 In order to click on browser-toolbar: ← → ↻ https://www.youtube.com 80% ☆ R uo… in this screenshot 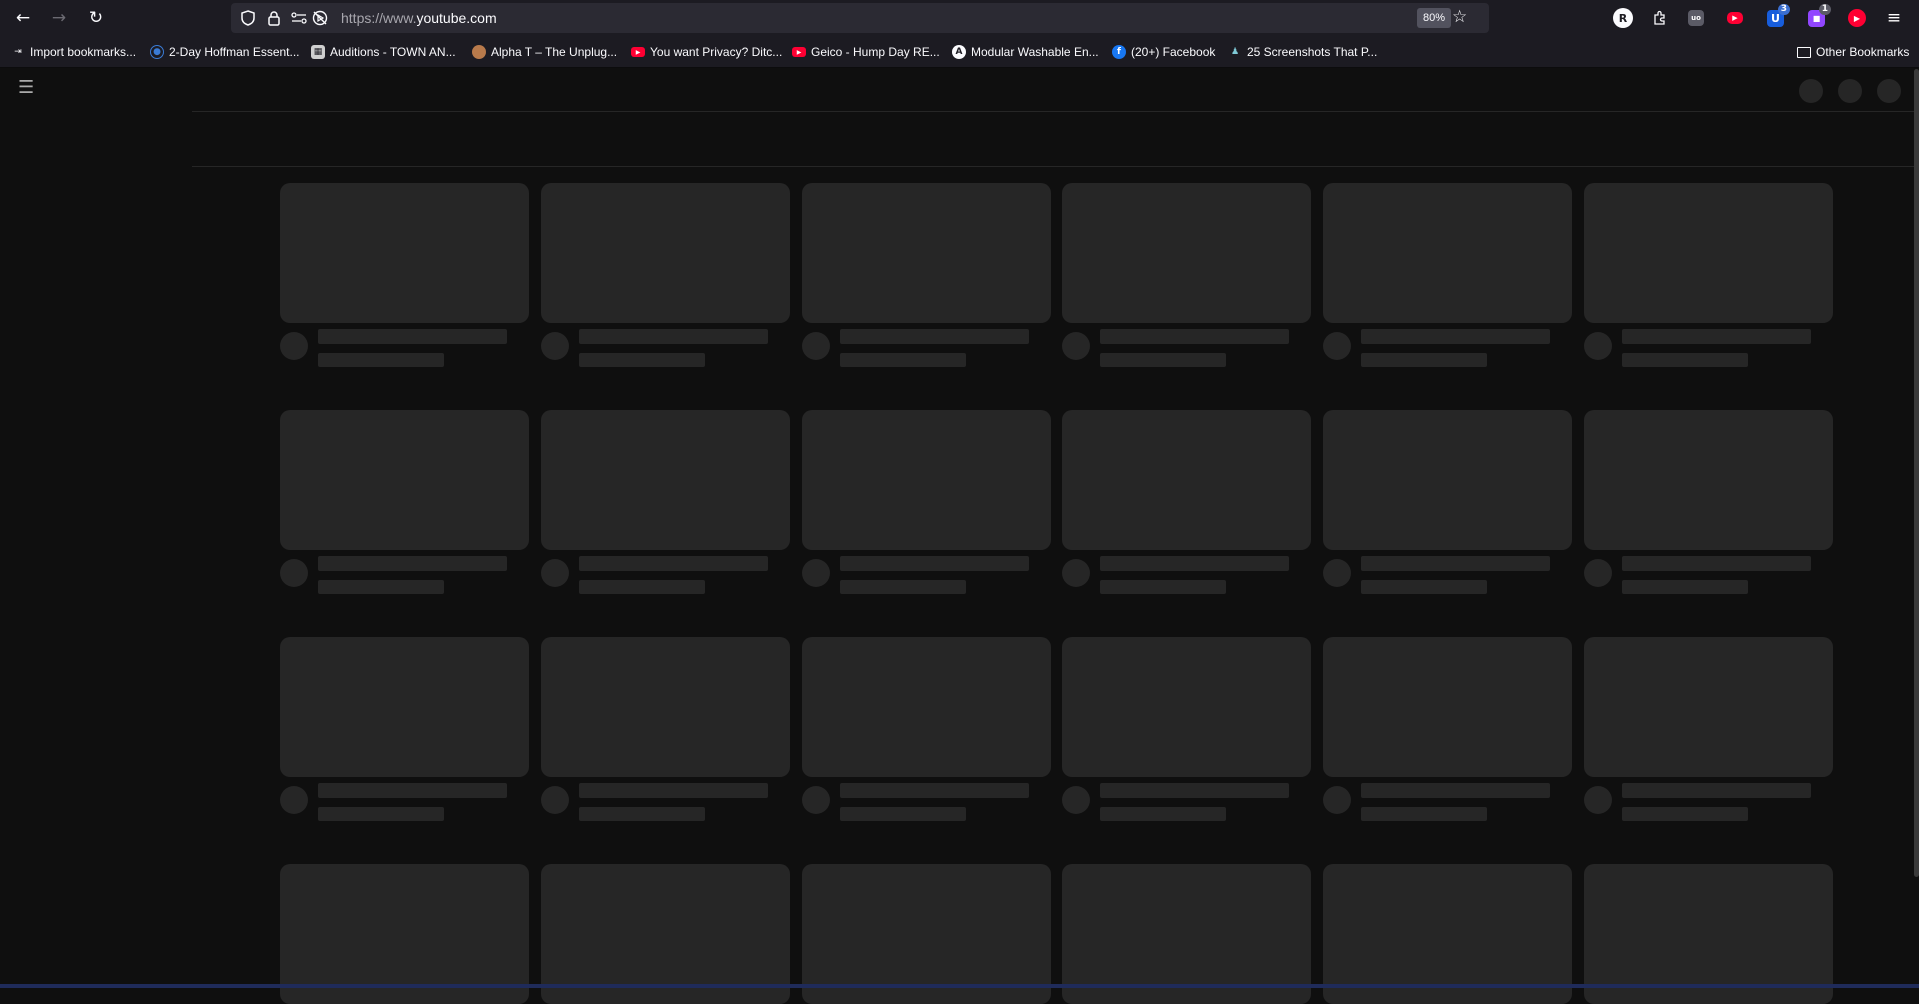, I will do `click(959, 18)`.